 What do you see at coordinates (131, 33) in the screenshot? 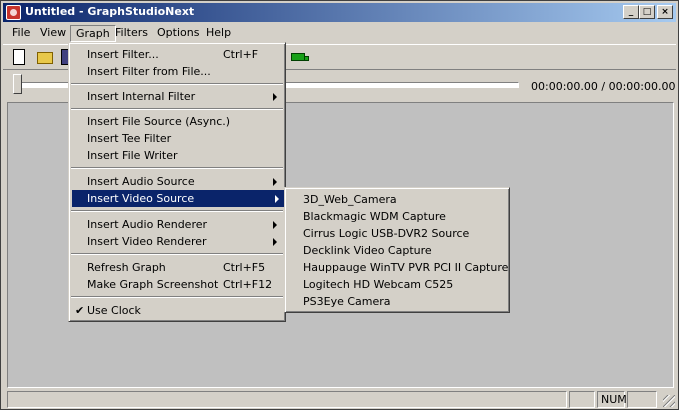
I see `menu-filters: Filters` at bounding box center [131, 33].